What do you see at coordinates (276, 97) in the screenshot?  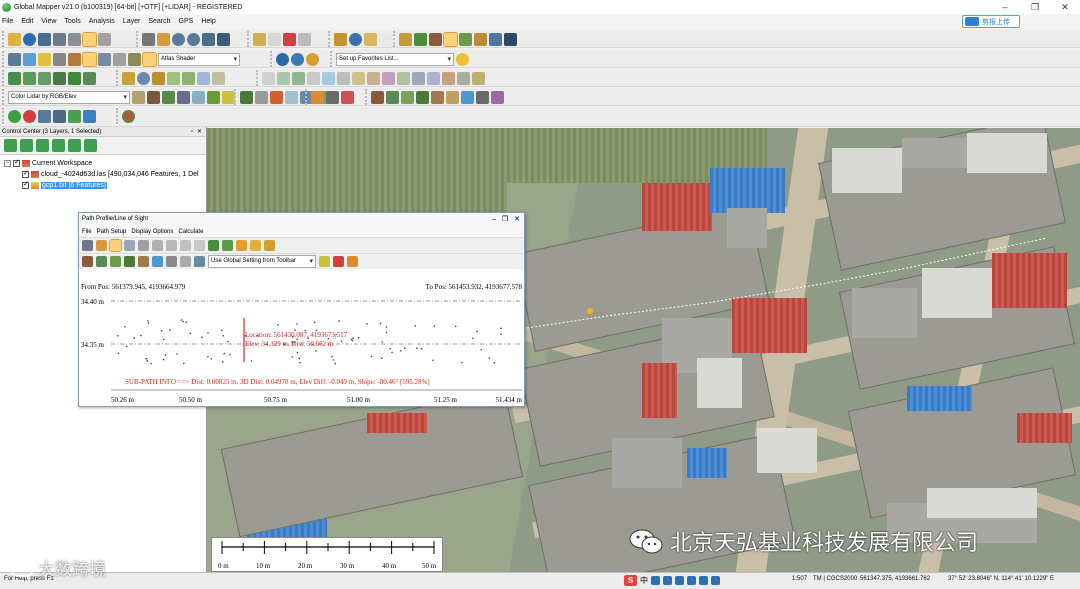 I see `building-icon` at bounding box center [276, 97].